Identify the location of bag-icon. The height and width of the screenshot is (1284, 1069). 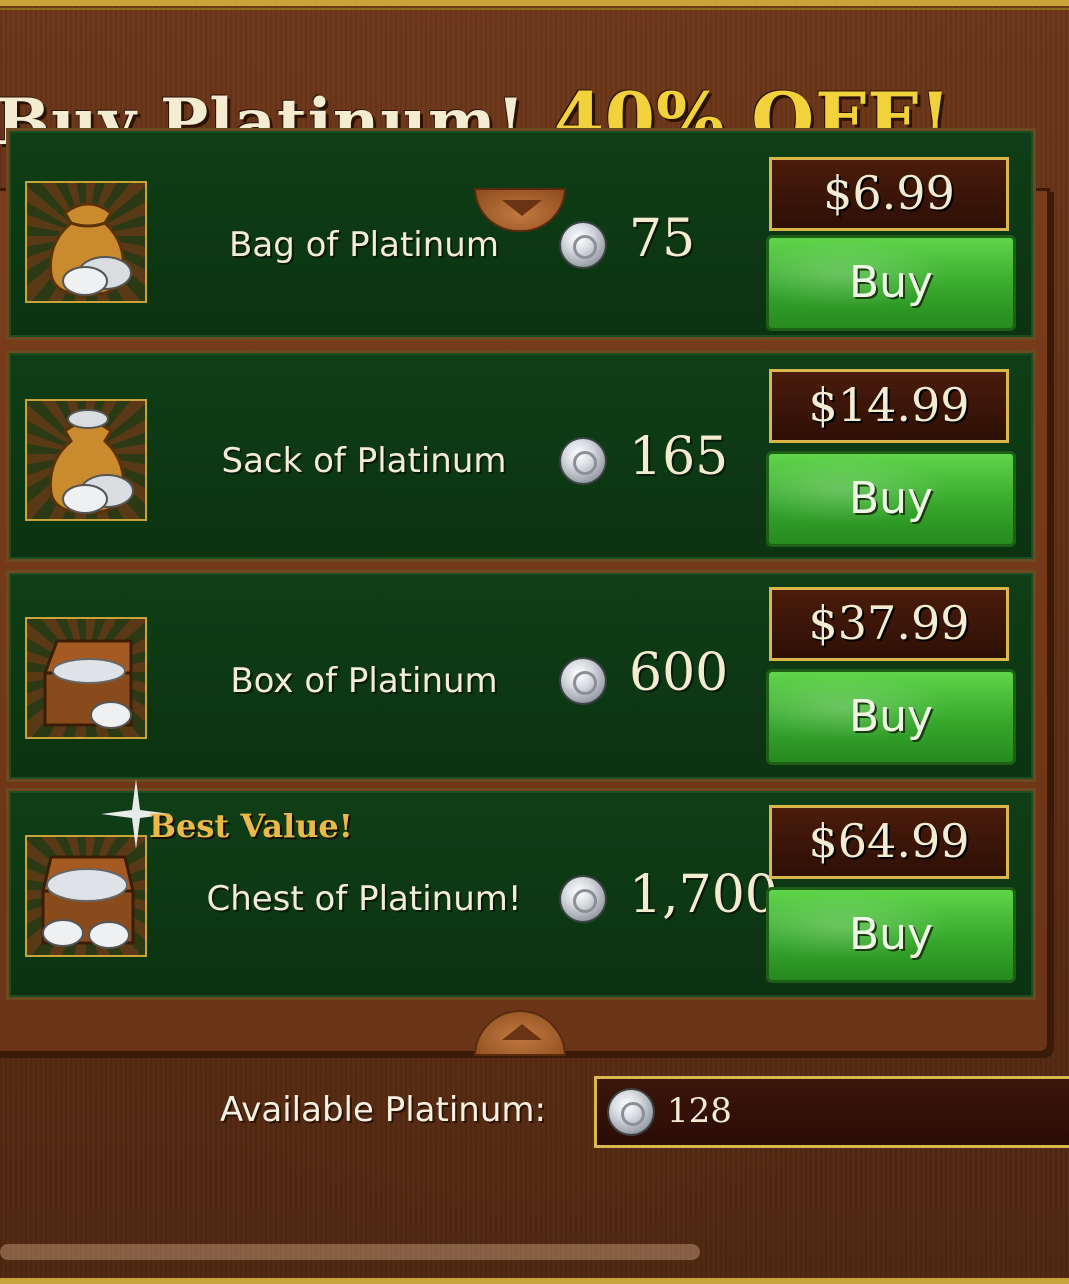
(86, 242).